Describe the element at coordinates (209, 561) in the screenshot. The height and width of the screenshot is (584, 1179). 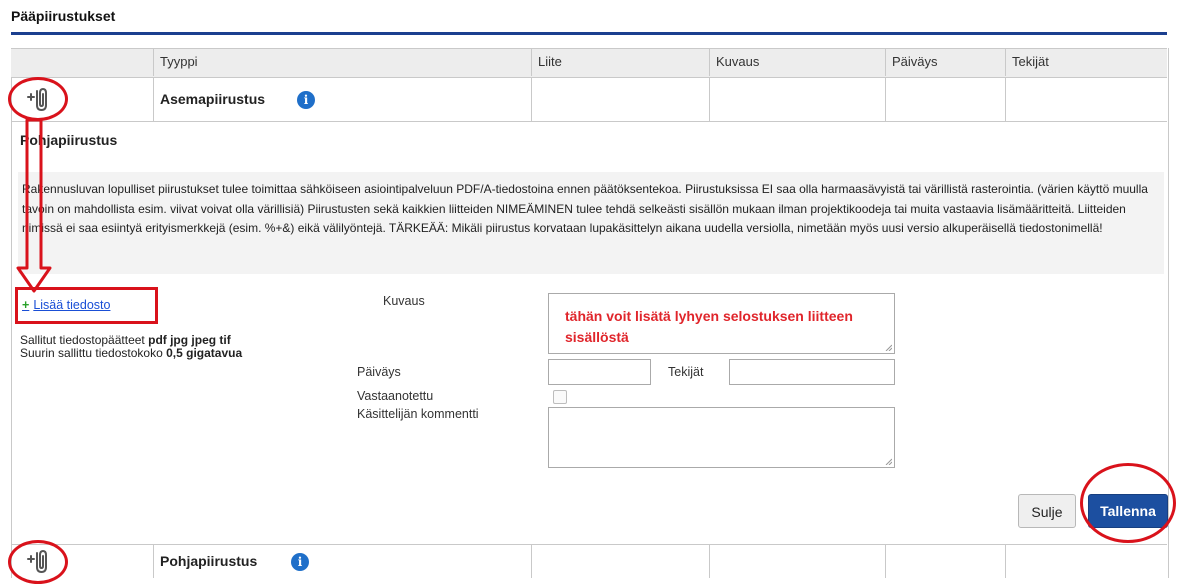
I see `row-type-name: Pohjapiirustus` at that location.